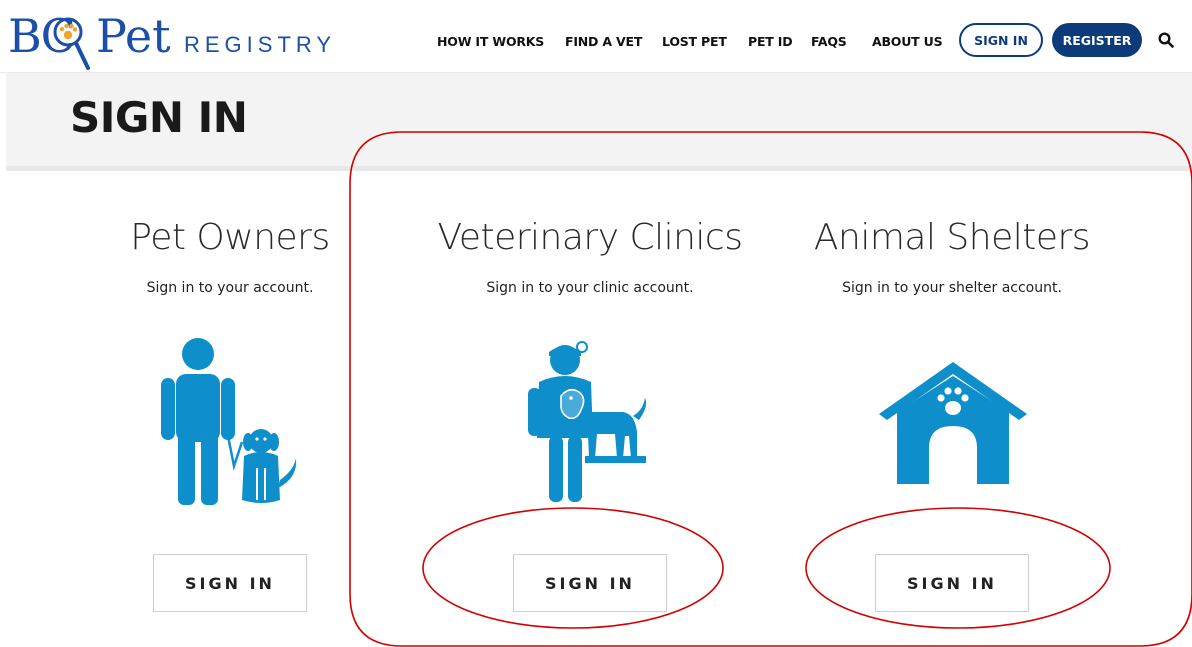  What do you see at coordinates (1166, 40) in the screenshot?
I see `search-icon` at bounding box center [1166, 40].